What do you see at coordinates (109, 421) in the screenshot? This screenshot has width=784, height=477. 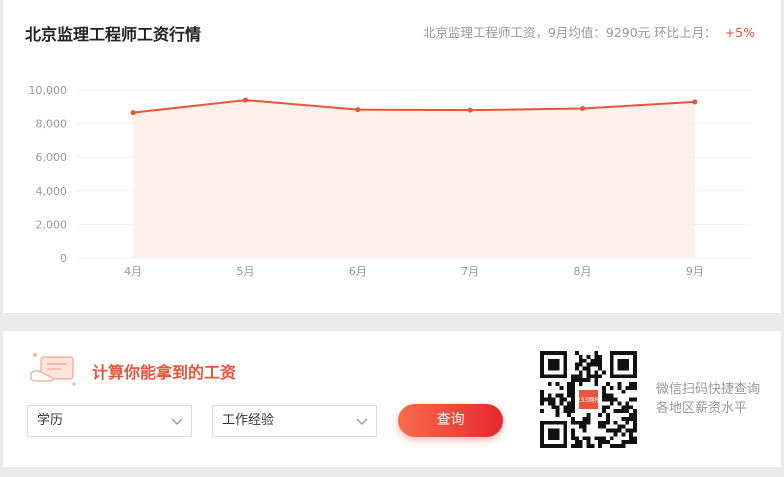 I see `education-select: 学历` at bounding box center [109, 421].